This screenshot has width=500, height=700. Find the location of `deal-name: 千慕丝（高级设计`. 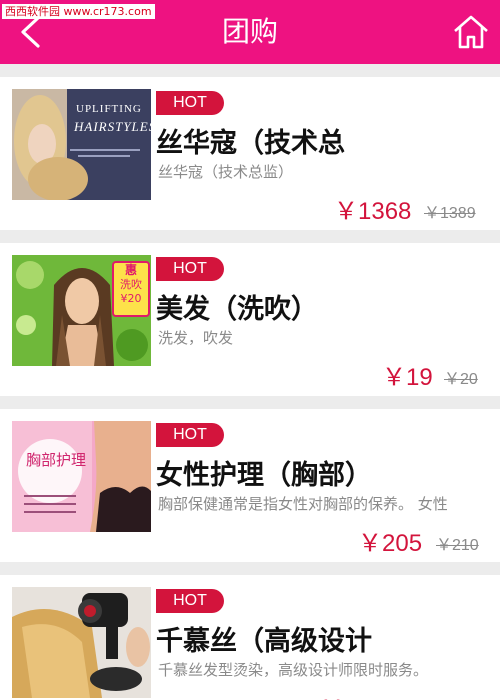

deal-name: 千慕丝（高级设计 is located at coordinates (264, 641).